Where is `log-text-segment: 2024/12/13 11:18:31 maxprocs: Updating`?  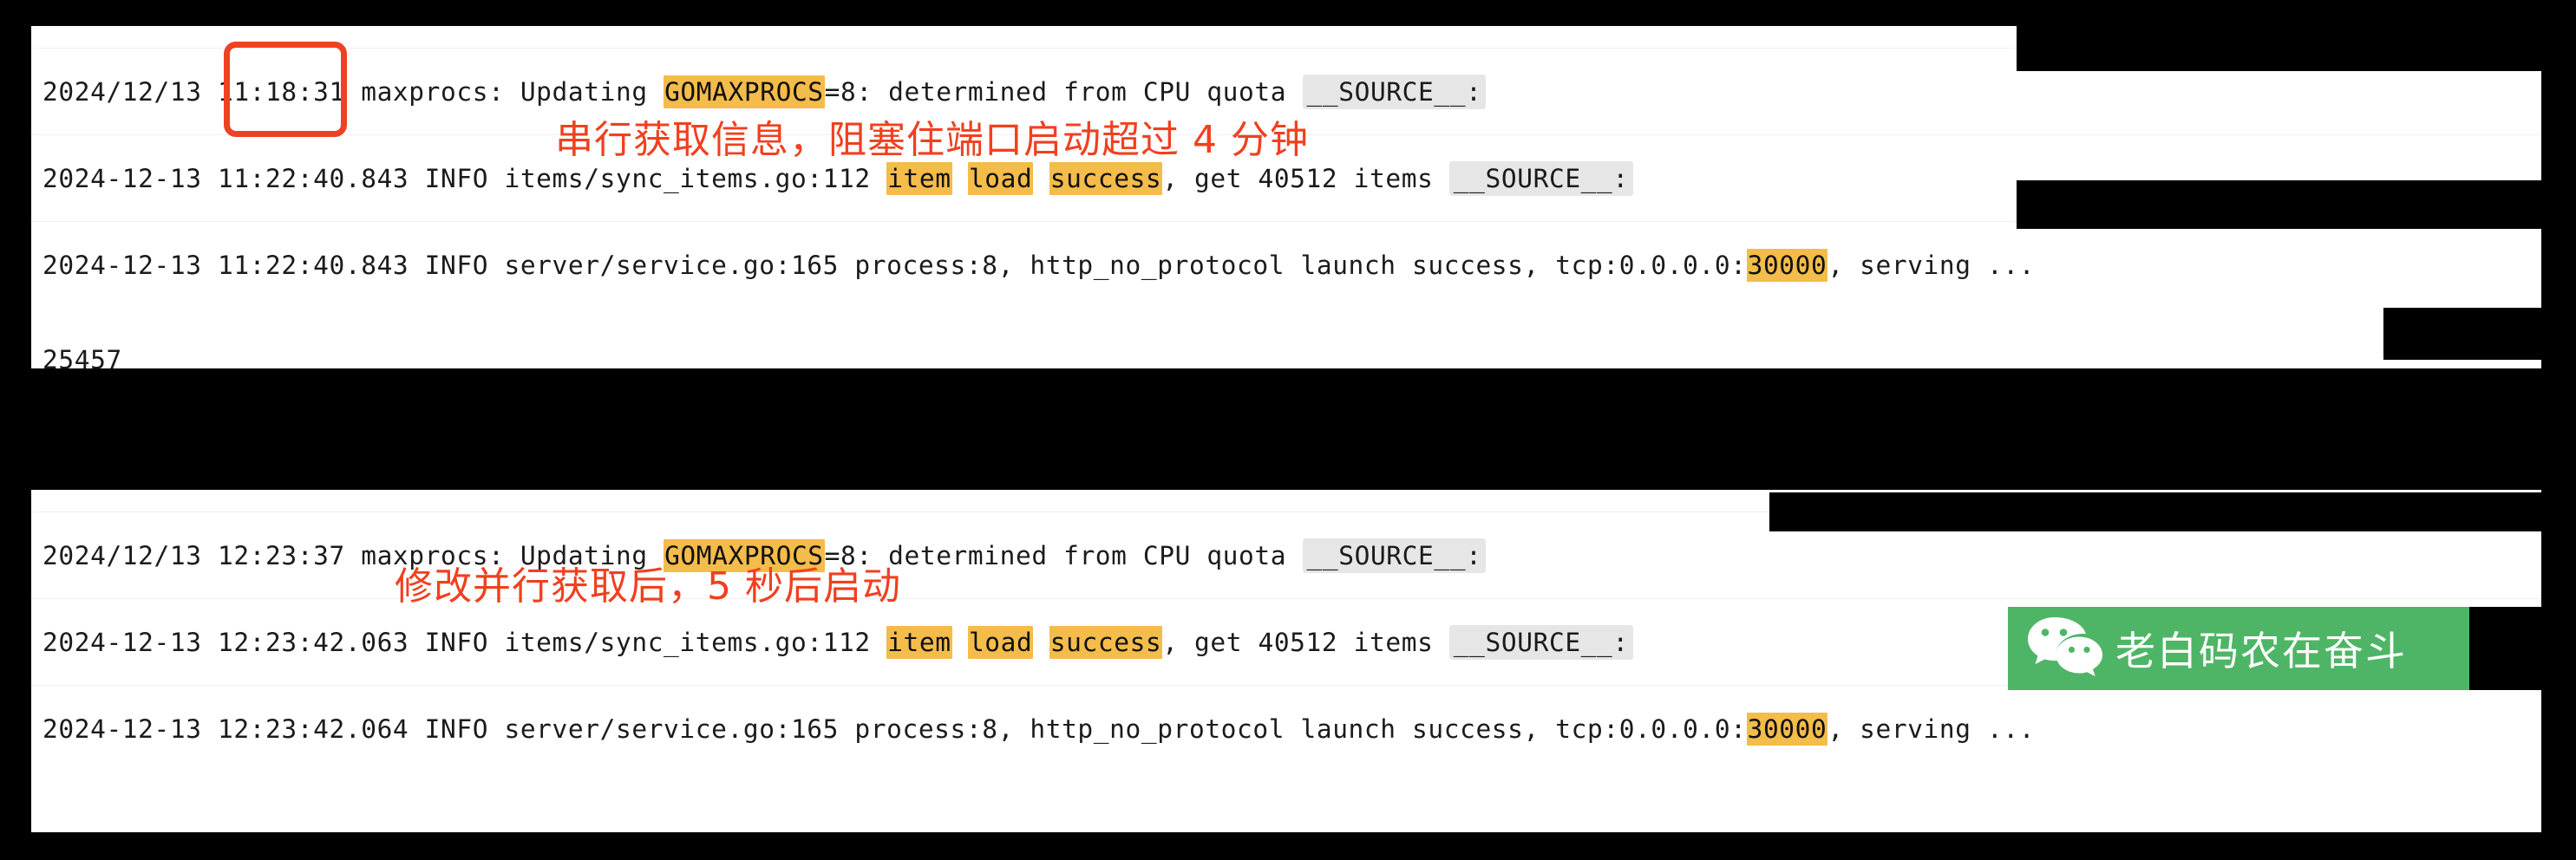
log-text-segment: 2024/12/13 11:18:31 maxprocs: Updating is located at coordinates (353, 92).